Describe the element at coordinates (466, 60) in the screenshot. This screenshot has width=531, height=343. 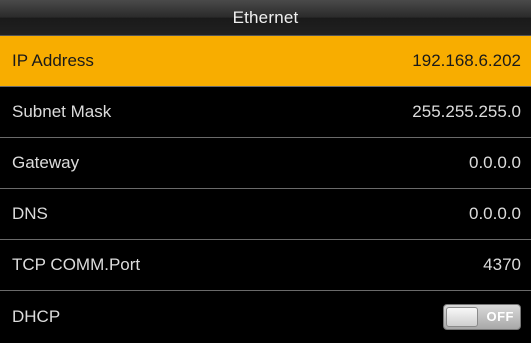
I see `row-value: 192.168.6.202` at that location.